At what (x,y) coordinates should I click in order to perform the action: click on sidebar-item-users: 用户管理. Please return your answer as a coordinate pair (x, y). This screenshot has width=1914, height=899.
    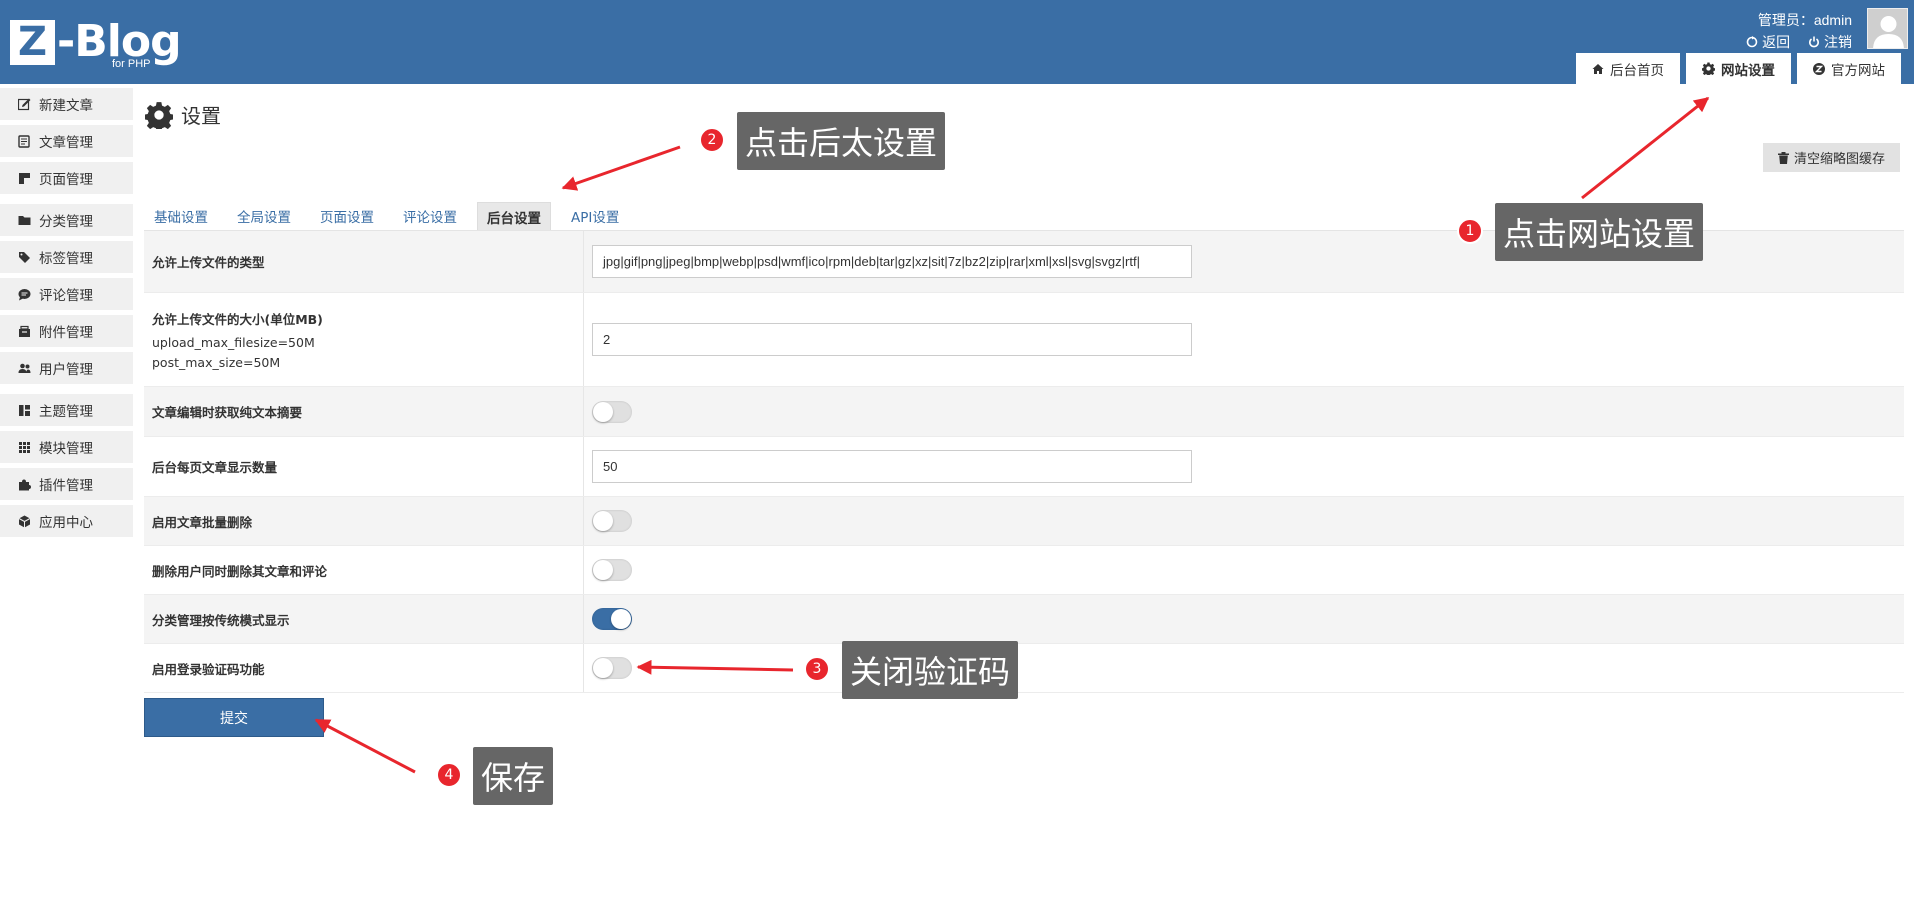
    Looking at the image, I should click on (66, 368).